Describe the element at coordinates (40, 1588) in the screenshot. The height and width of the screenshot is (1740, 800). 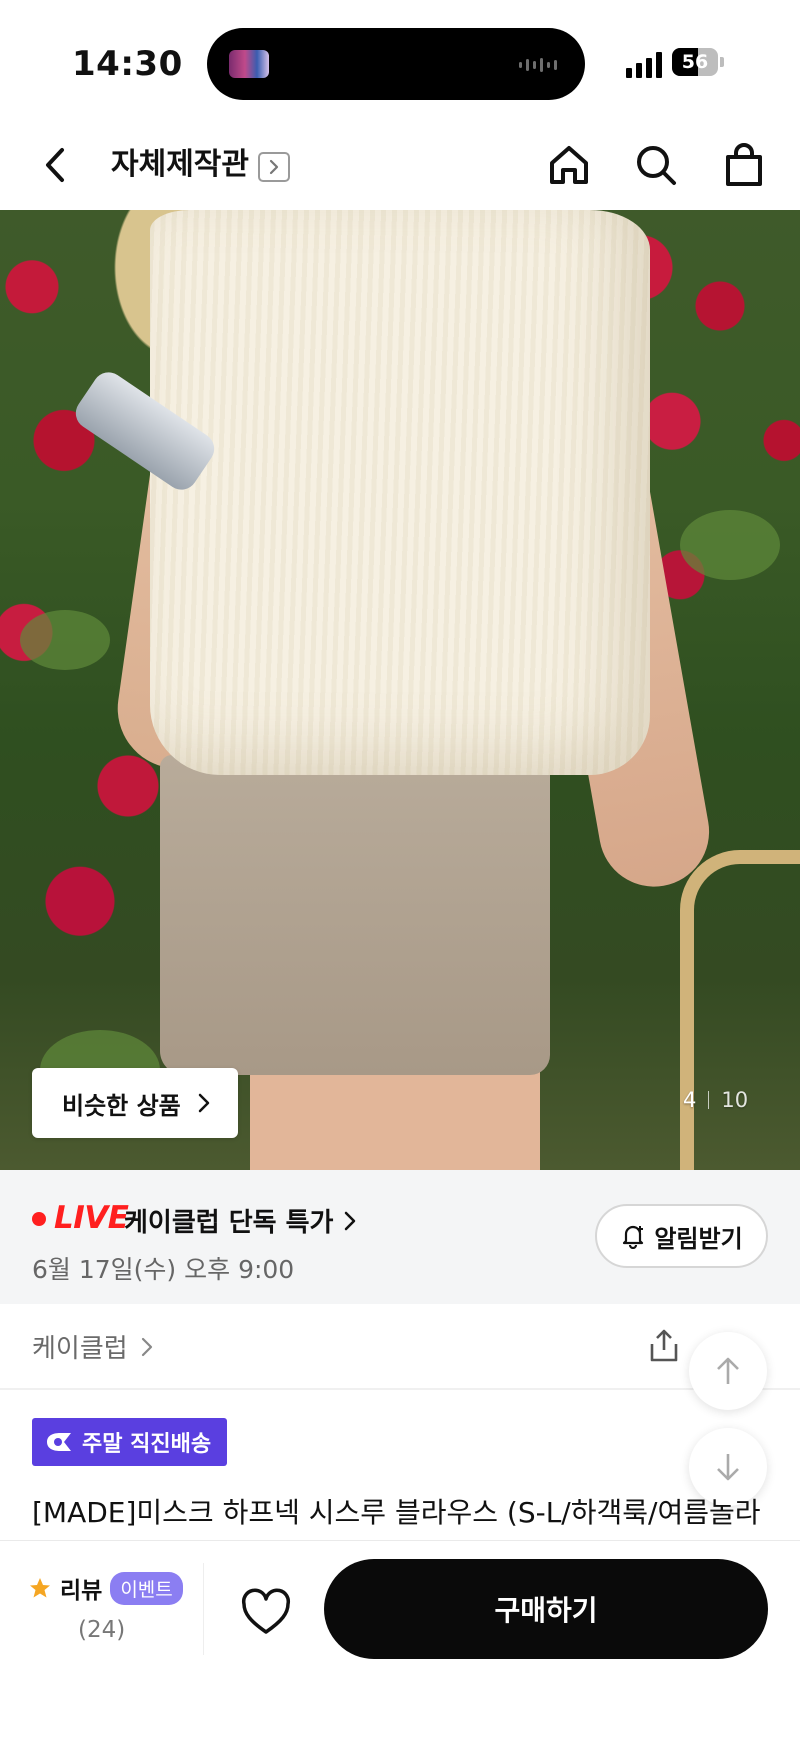
I see `star-icon` at that location.